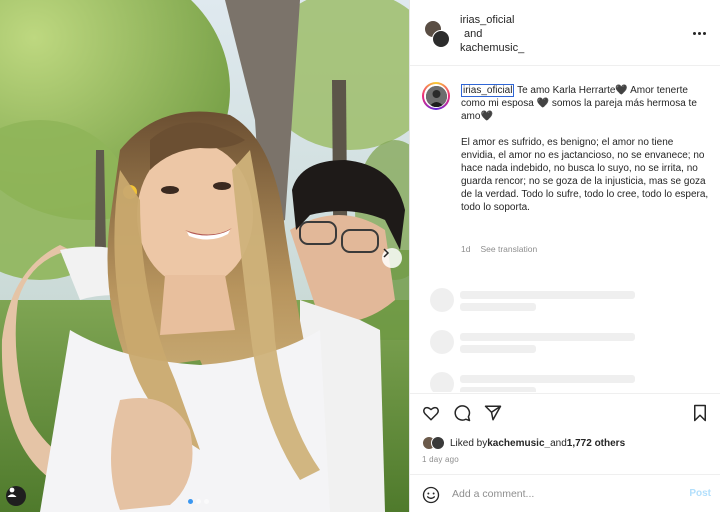 The width and height of the screenshot is (720, 512). What do you see at coordinates (699, 33) in the screenshot?
I see `more-options-button` at bounding box center [699, 33].